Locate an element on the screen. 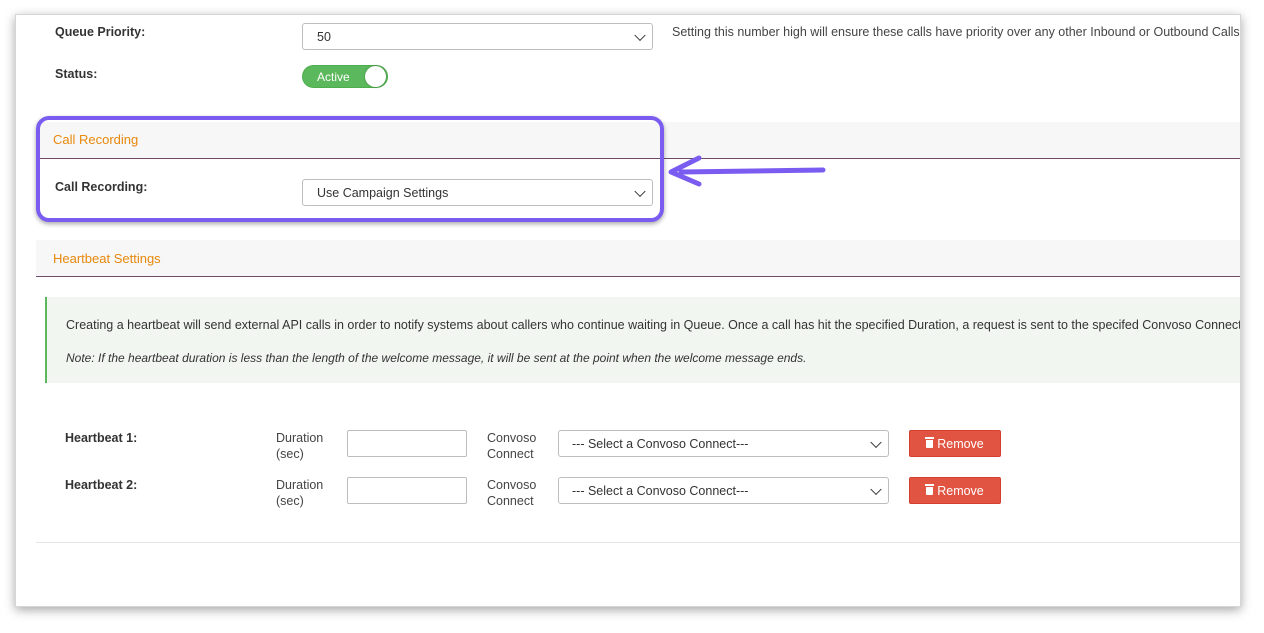 The height and width of the screenshot is (633, 1264). heartbeat-section-header is located at coordinates (638, 258).